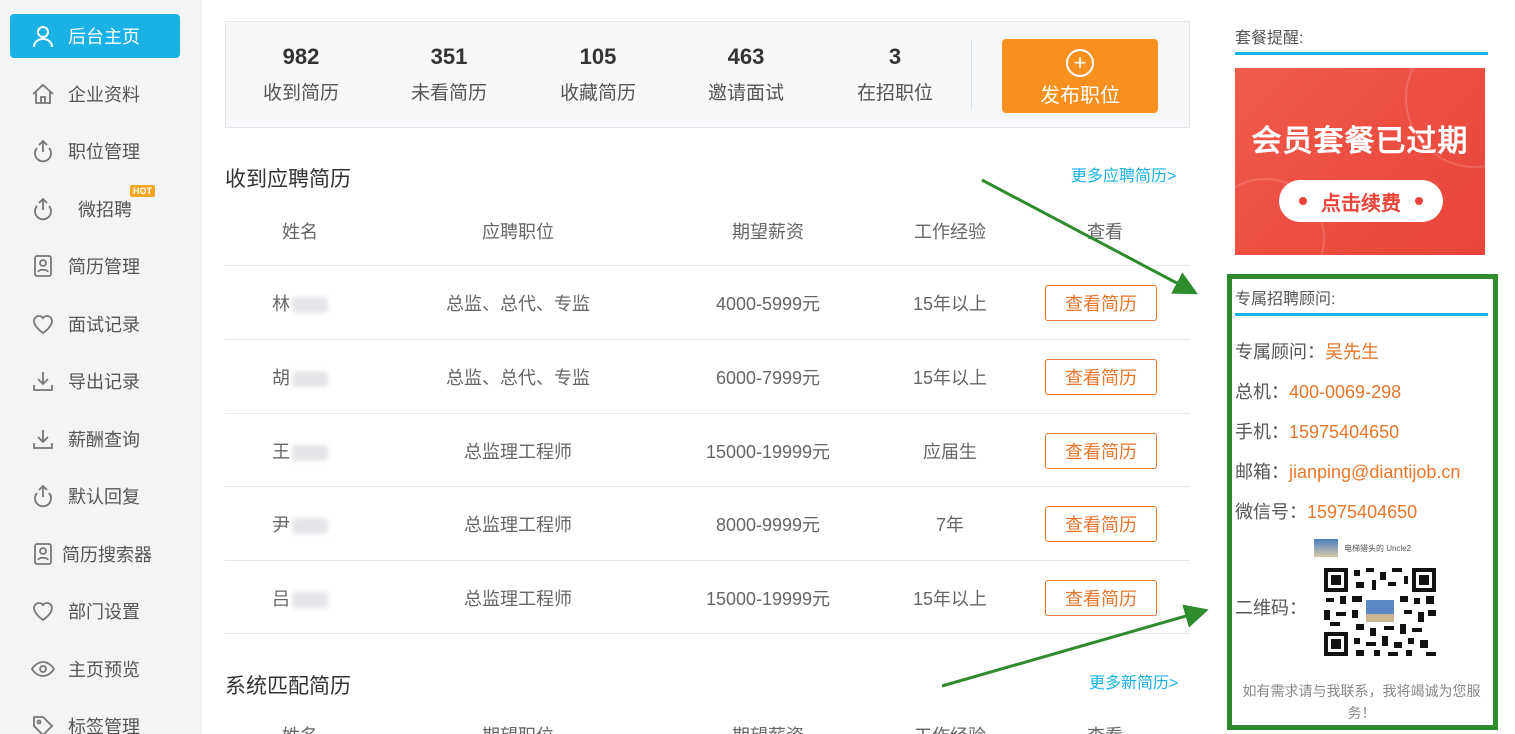  I want to click on cell-name: 吕, so click(300, 598).